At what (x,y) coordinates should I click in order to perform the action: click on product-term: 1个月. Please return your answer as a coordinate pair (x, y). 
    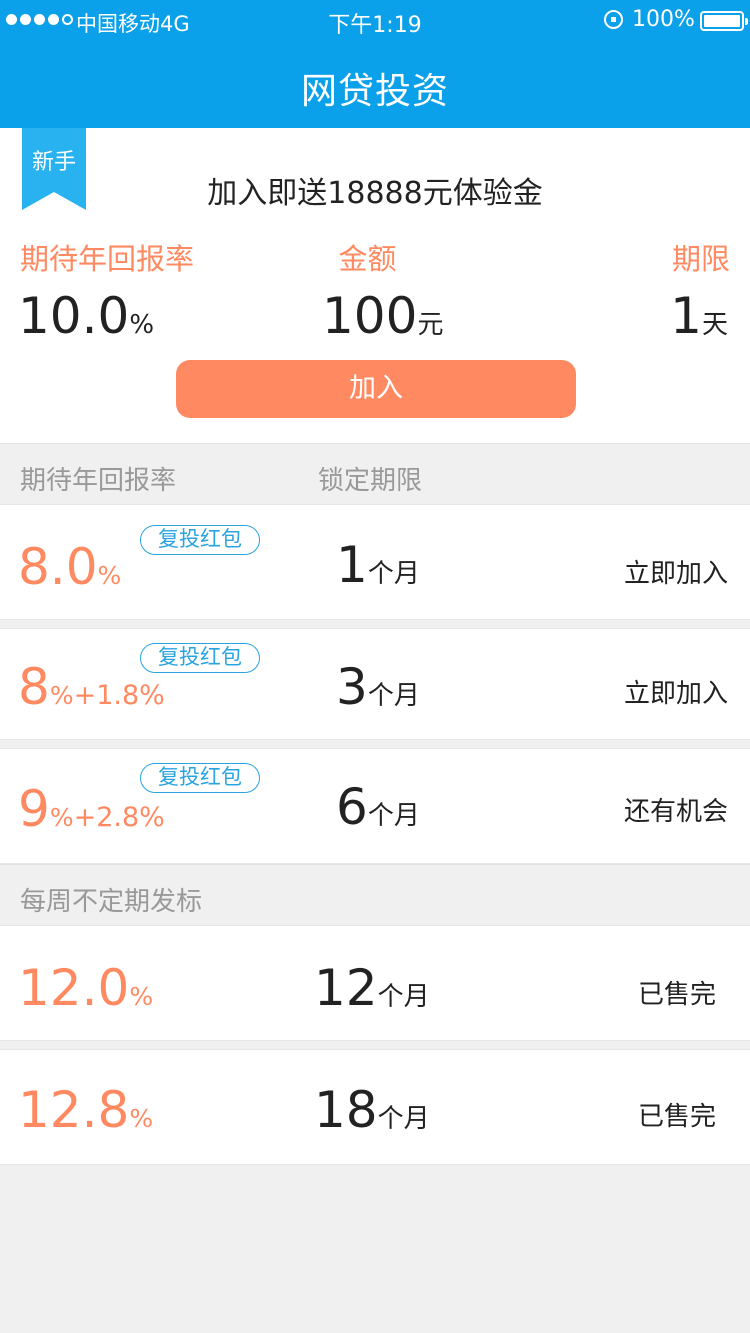
    Looking at the image, I should click on (378, 569).